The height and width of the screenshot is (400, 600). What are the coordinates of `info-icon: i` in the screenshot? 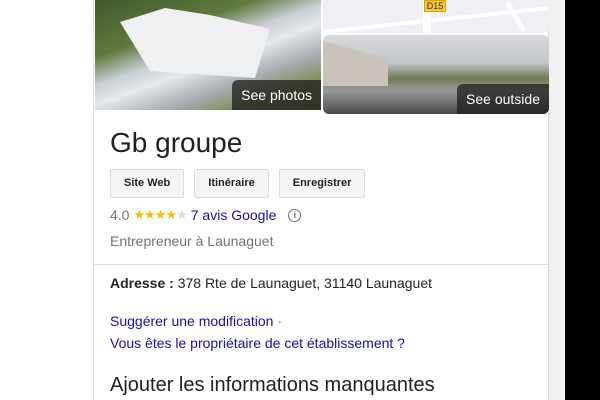 It's located at (295, 215).